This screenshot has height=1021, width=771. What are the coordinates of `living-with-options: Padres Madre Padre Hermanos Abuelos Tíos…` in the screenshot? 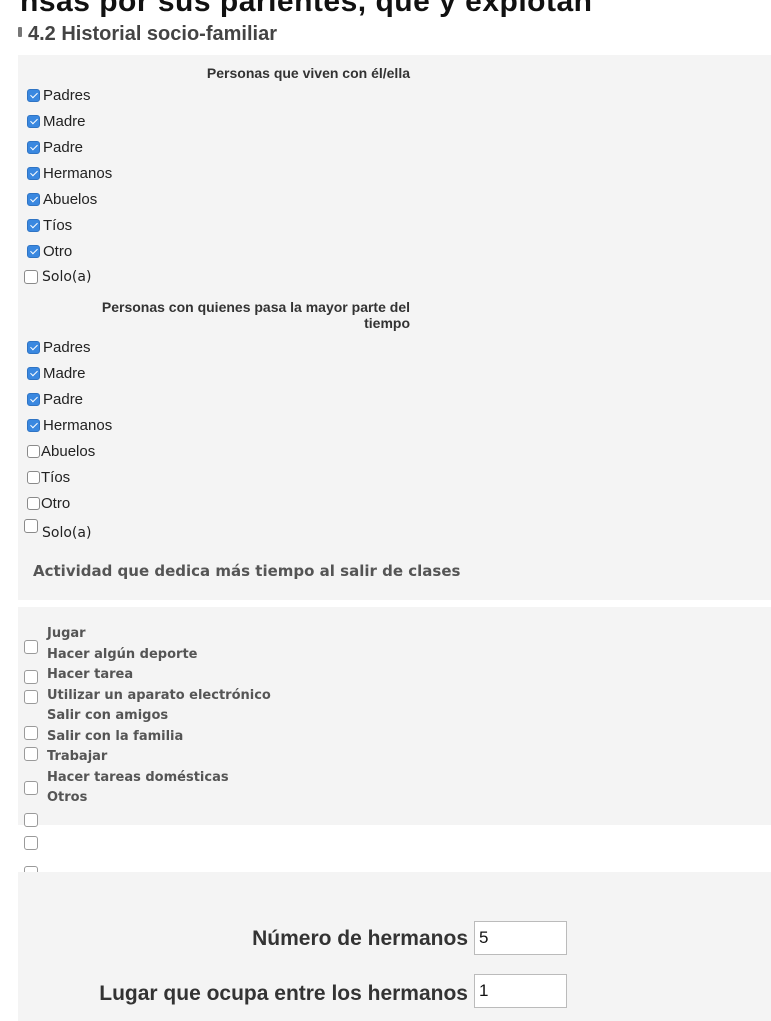 It's located at (68, 186).